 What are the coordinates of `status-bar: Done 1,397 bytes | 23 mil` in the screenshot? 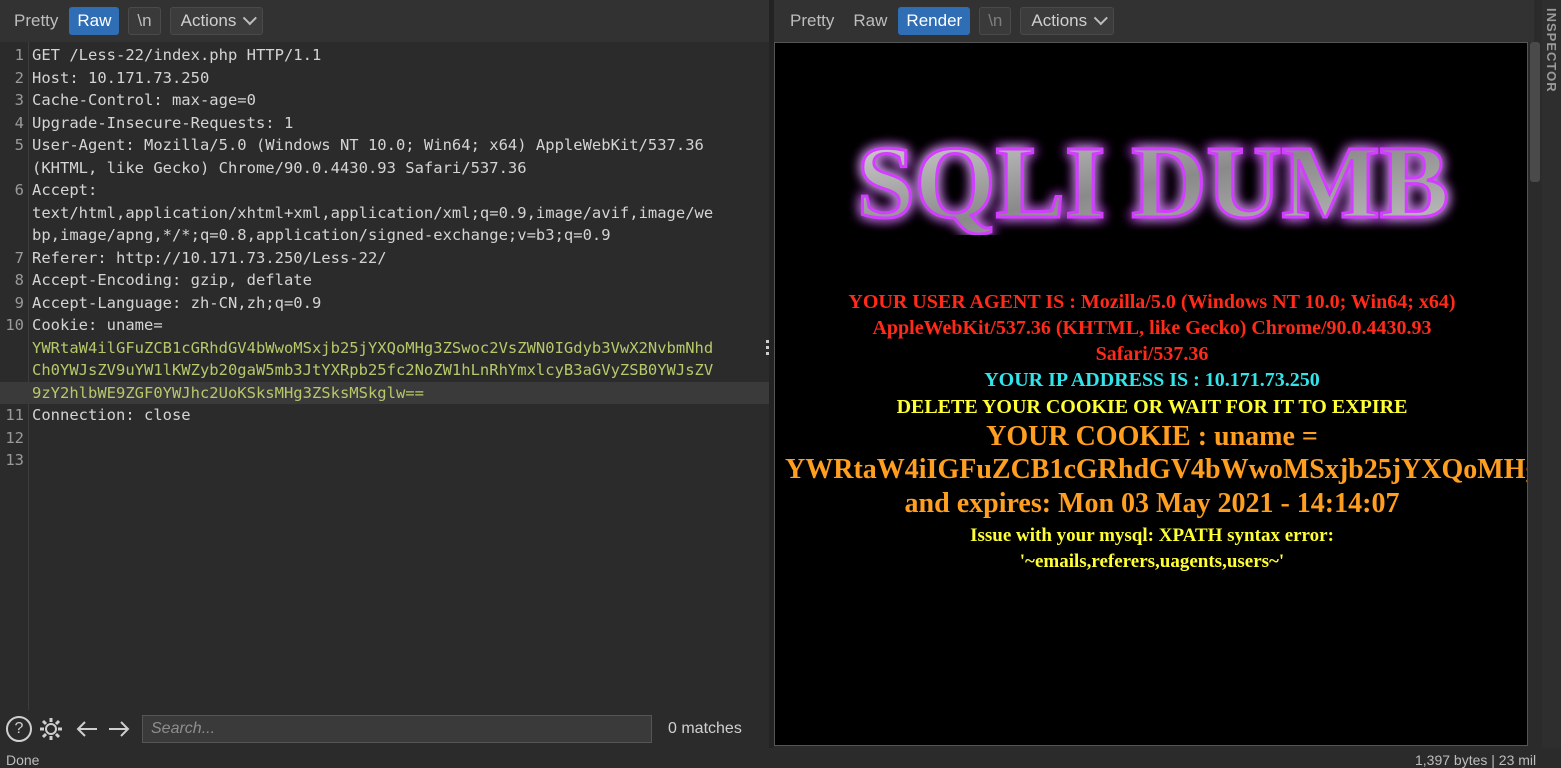 It's located at (780, 758).